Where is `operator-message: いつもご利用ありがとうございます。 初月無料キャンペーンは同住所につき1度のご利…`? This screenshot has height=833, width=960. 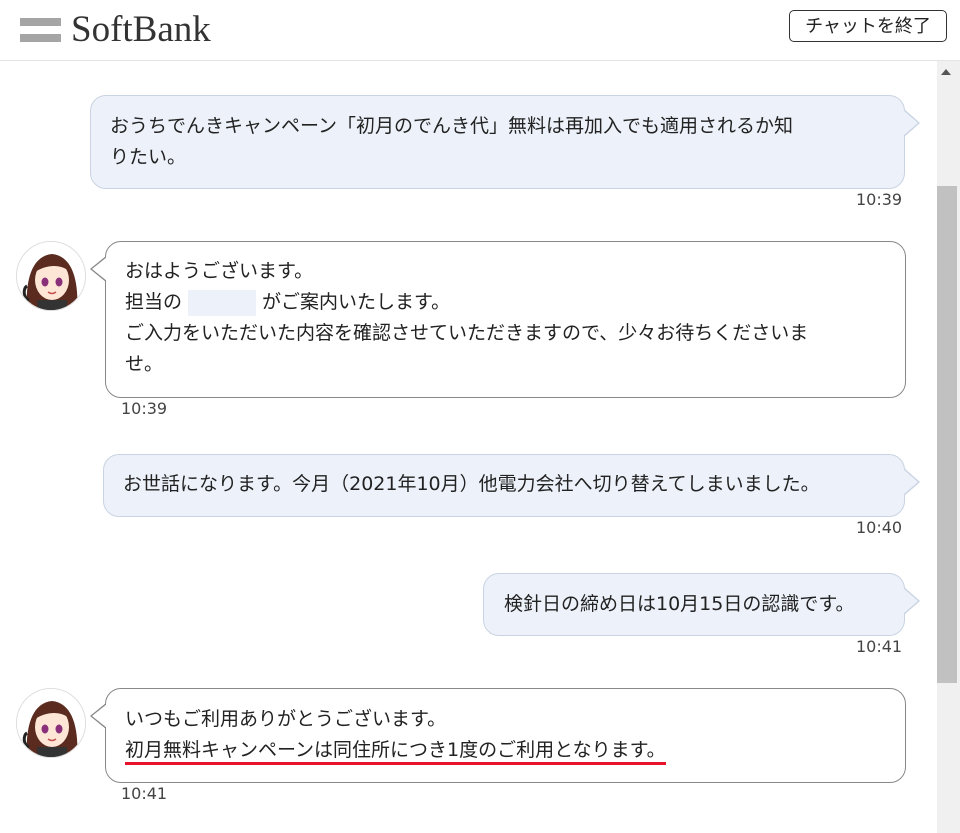 operator-message: いつもご利用ありがとうございます。 初月無料キャンペーンは同住所につき1度のご利… is located at coordinates (498, 735).